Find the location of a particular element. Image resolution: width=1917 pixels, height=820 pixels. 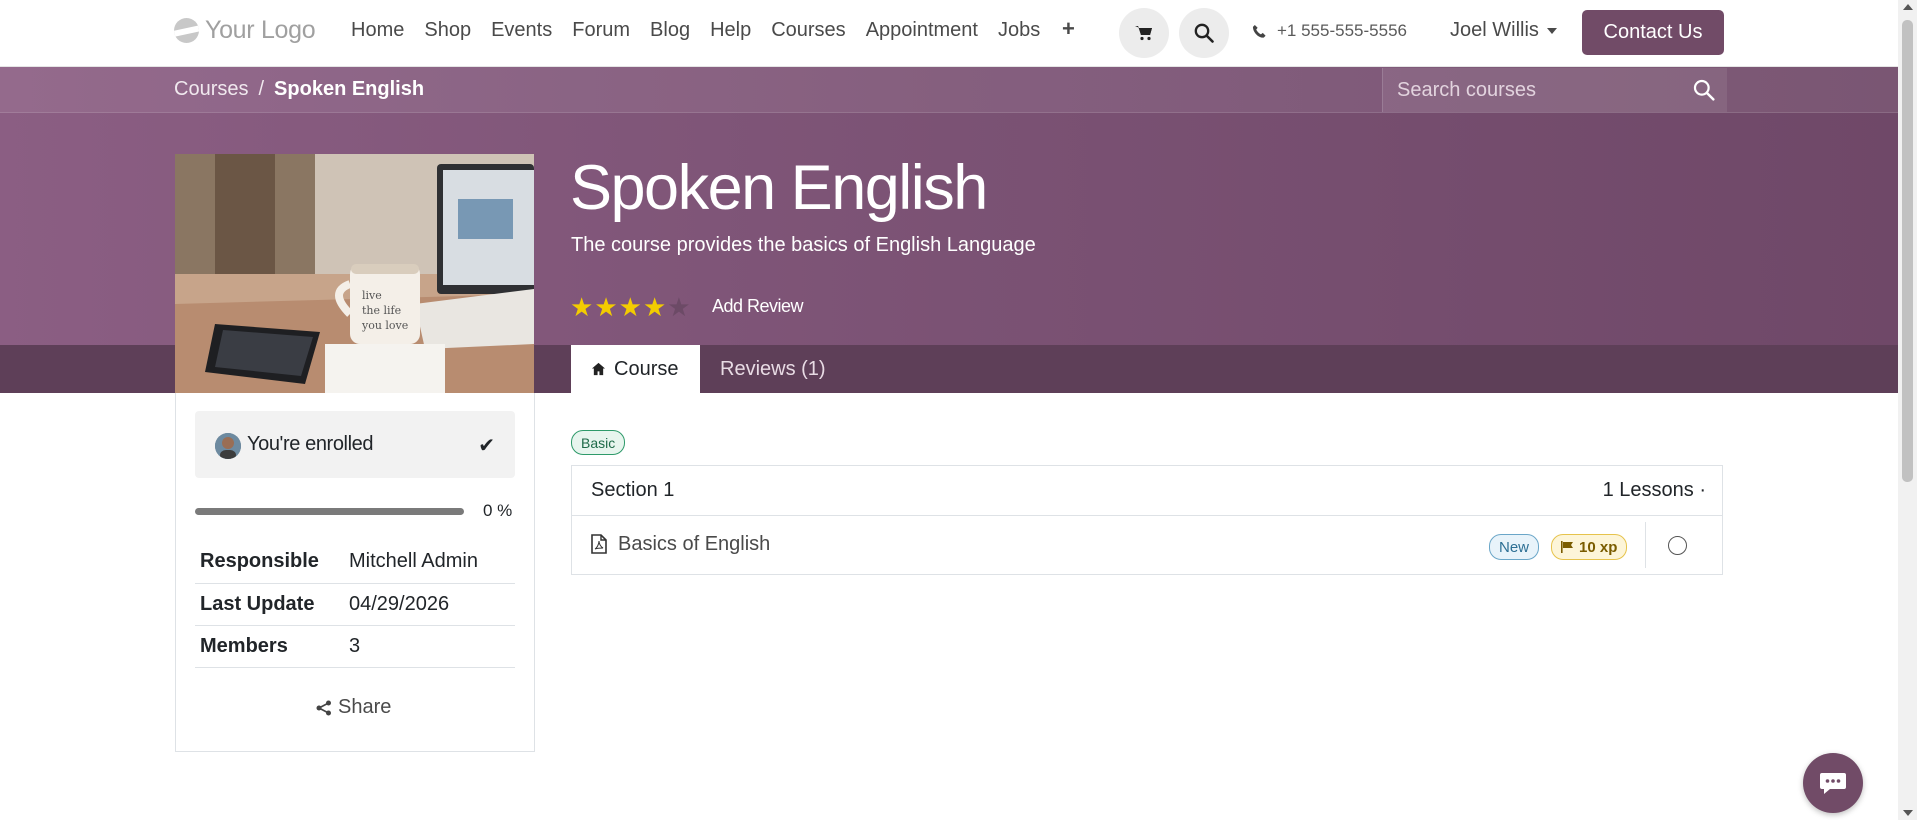

nav-blog: Blog is located at coordinates (670, 30).